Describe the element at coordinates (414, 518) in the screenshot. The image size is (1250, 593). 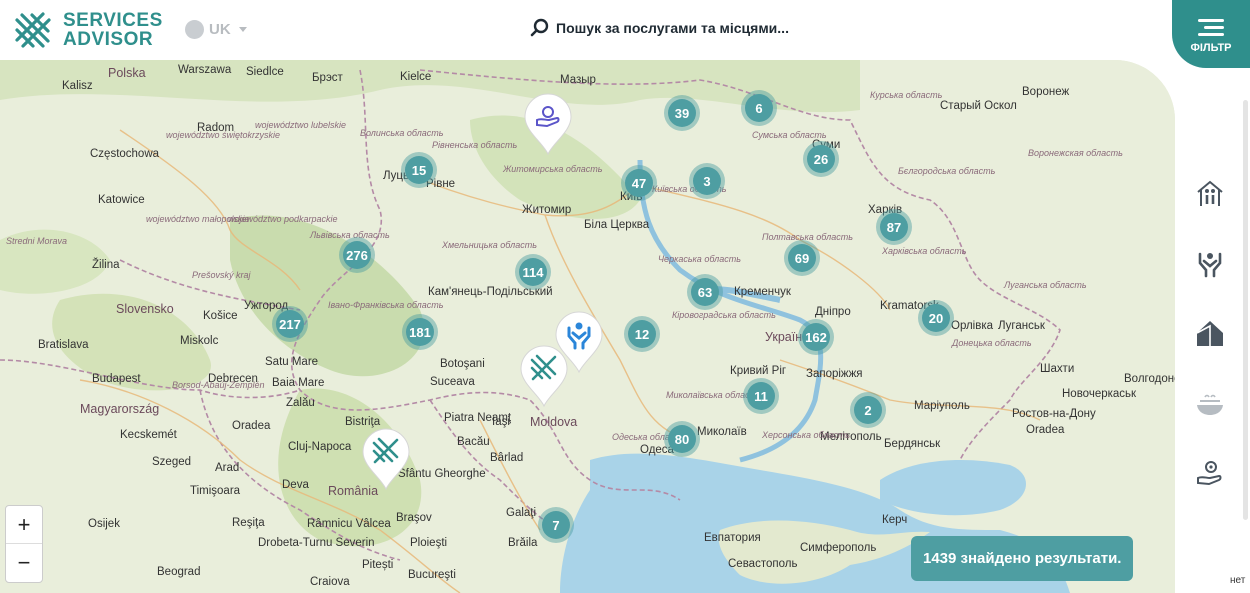
I see `city-label: Braşov` at that location.